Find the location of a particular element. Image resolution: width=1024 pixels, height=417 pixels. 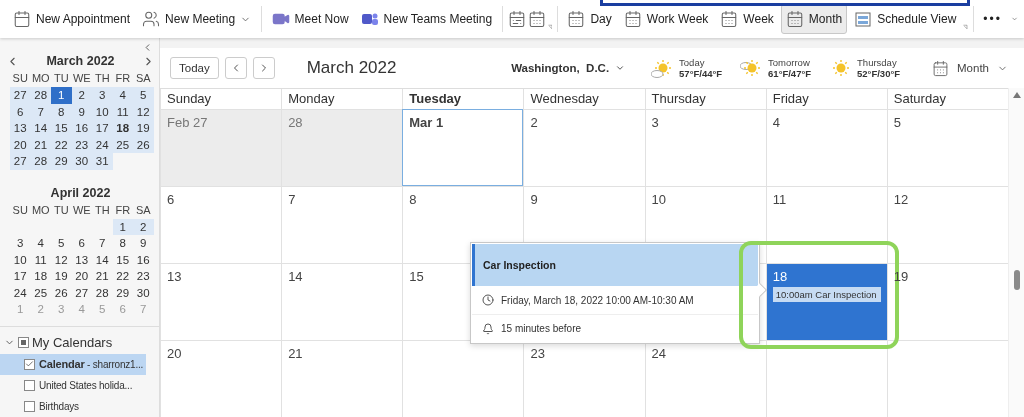

day-cell: 14 is located at coordinates (342, 301).